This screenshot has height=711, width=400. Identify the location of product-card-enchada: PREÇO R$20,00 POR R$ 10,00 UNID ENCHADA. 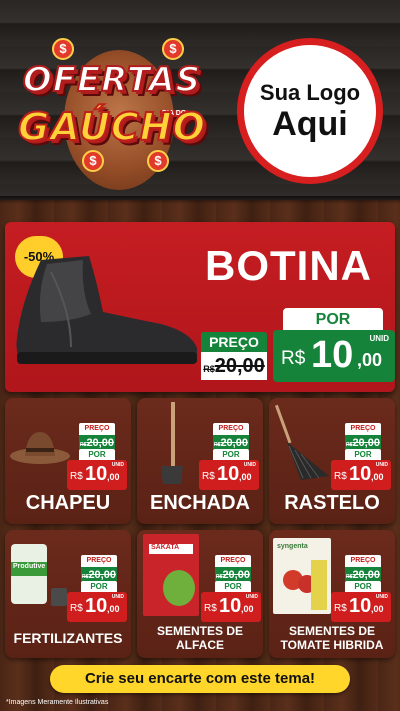
(200, 461).